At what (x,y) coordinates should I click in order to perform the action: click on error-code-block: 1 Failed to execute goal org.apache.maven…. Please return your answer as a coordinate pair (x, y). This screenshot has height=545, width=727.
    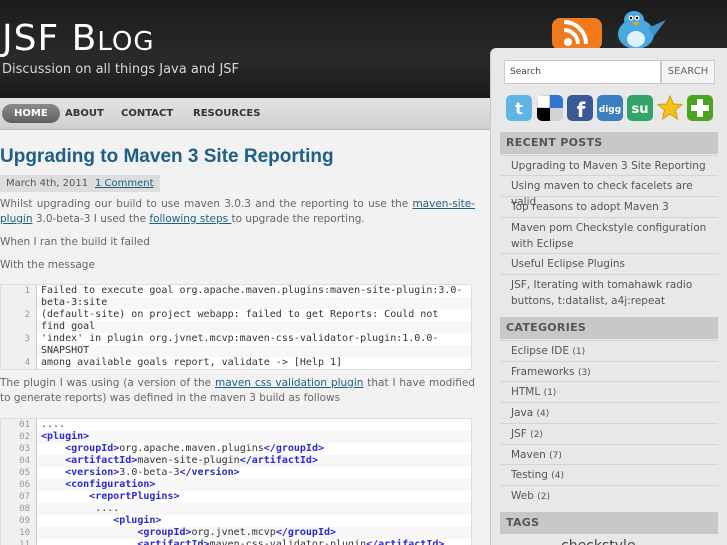
    Looking at the image, I should click on (236, 327).